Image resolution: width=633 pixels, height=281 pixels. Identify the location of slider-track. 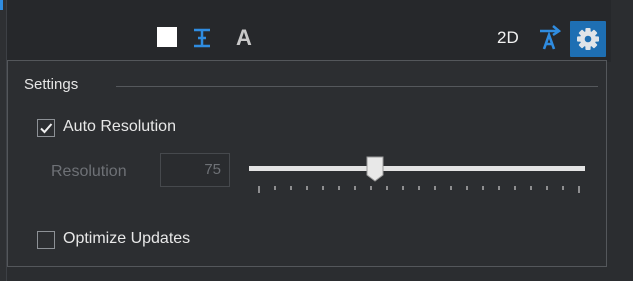
(417, 168).